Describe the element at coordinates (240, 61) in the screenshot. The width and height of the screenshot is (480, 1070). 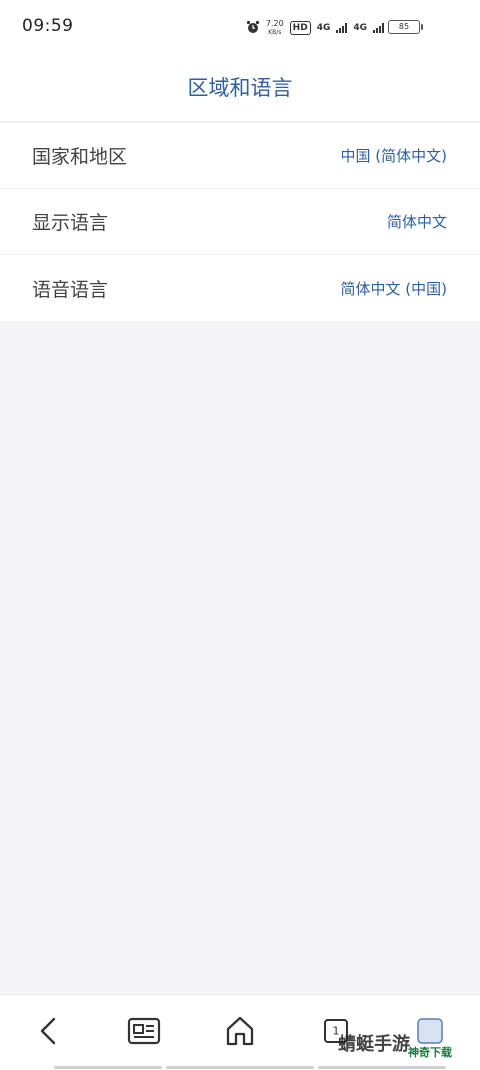
I see `top-bar: 09:59 7.20 KB/s HD 4G 4G 85 区域和语言` at that location.